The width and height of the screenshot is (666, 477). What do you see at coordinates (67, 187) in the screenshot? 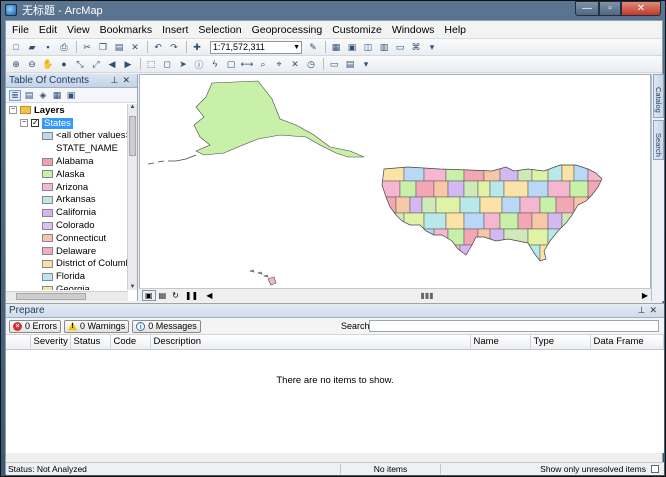
I see `legend-item: Arizona` at bounding box center [67, 187].